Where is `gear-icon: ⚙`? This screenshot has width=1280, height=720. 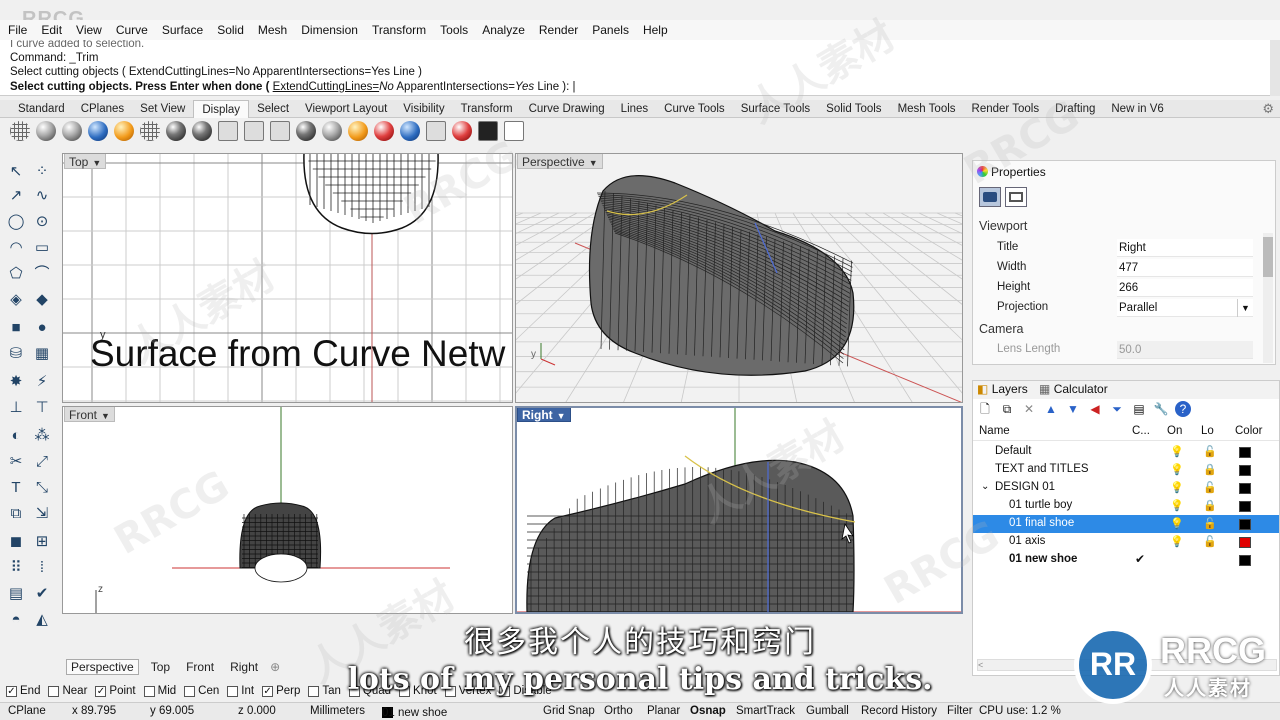
gear-icon: ⚙ is located at coordinates (1268, 109).